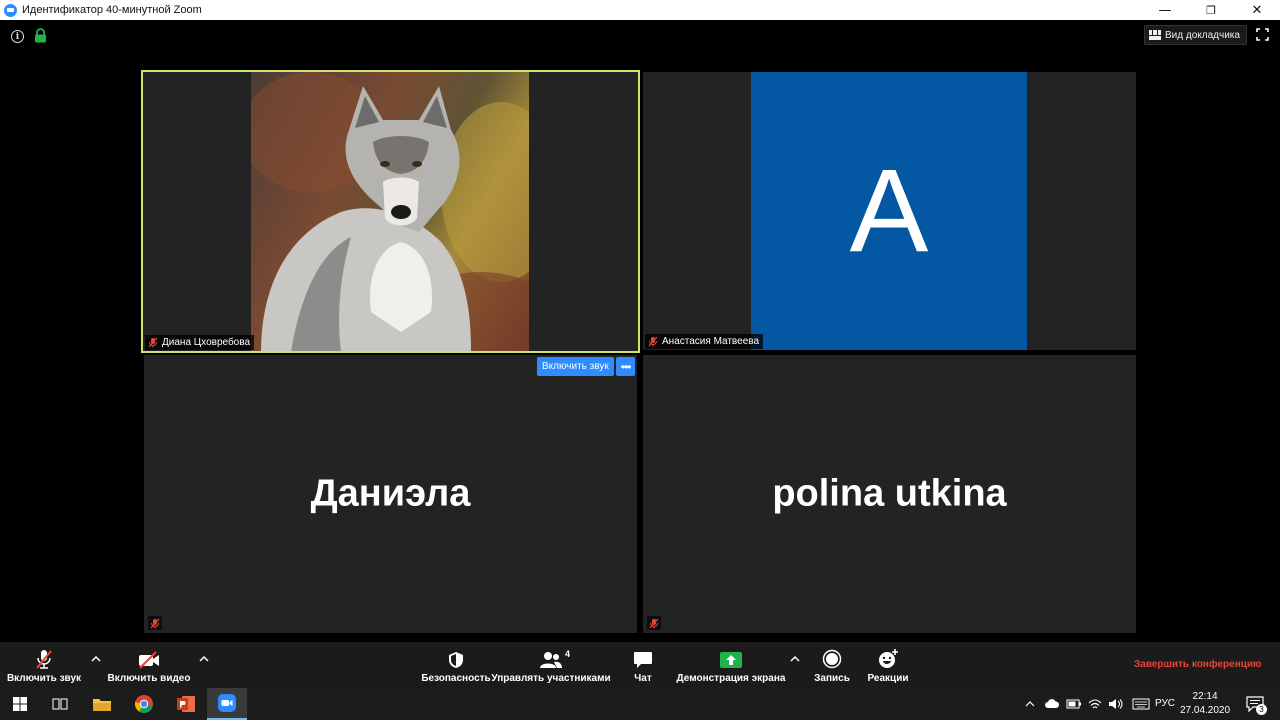 This screenshot has height=720, width=1280. I want to click on speaker-view-button: Вид докладчика, so click(1195, 35).